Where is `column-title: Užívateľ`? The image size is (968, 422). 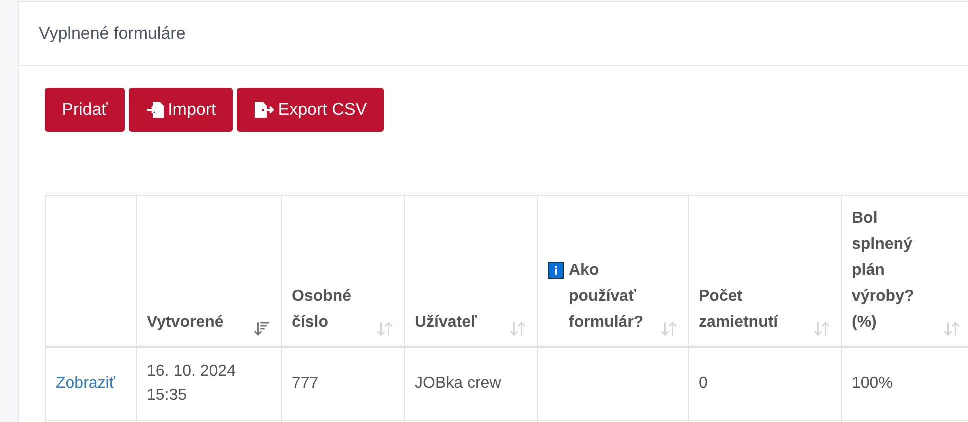 column-title: Užívateľ is located at coordinates (446, 323).